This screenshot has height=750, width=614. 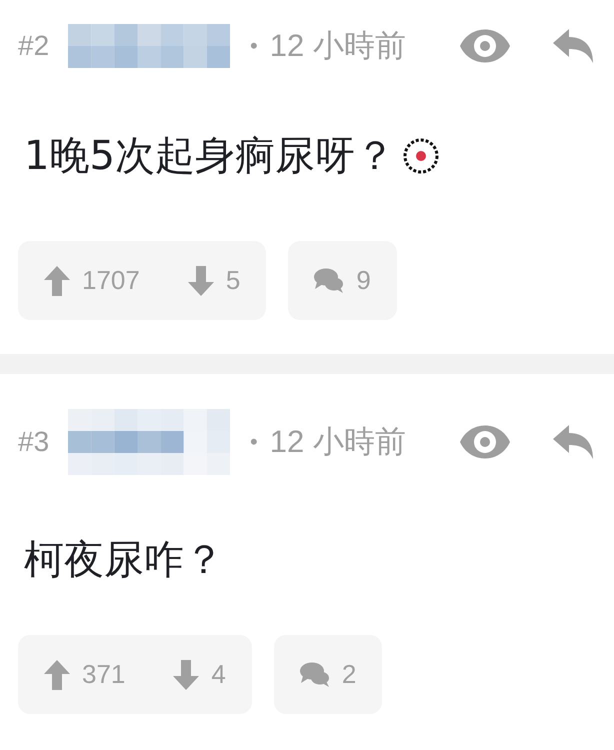 What do you see at coordinates (34, 442) in the screenshot?
I see `post-number: #3` at bounding box center [34, 442].